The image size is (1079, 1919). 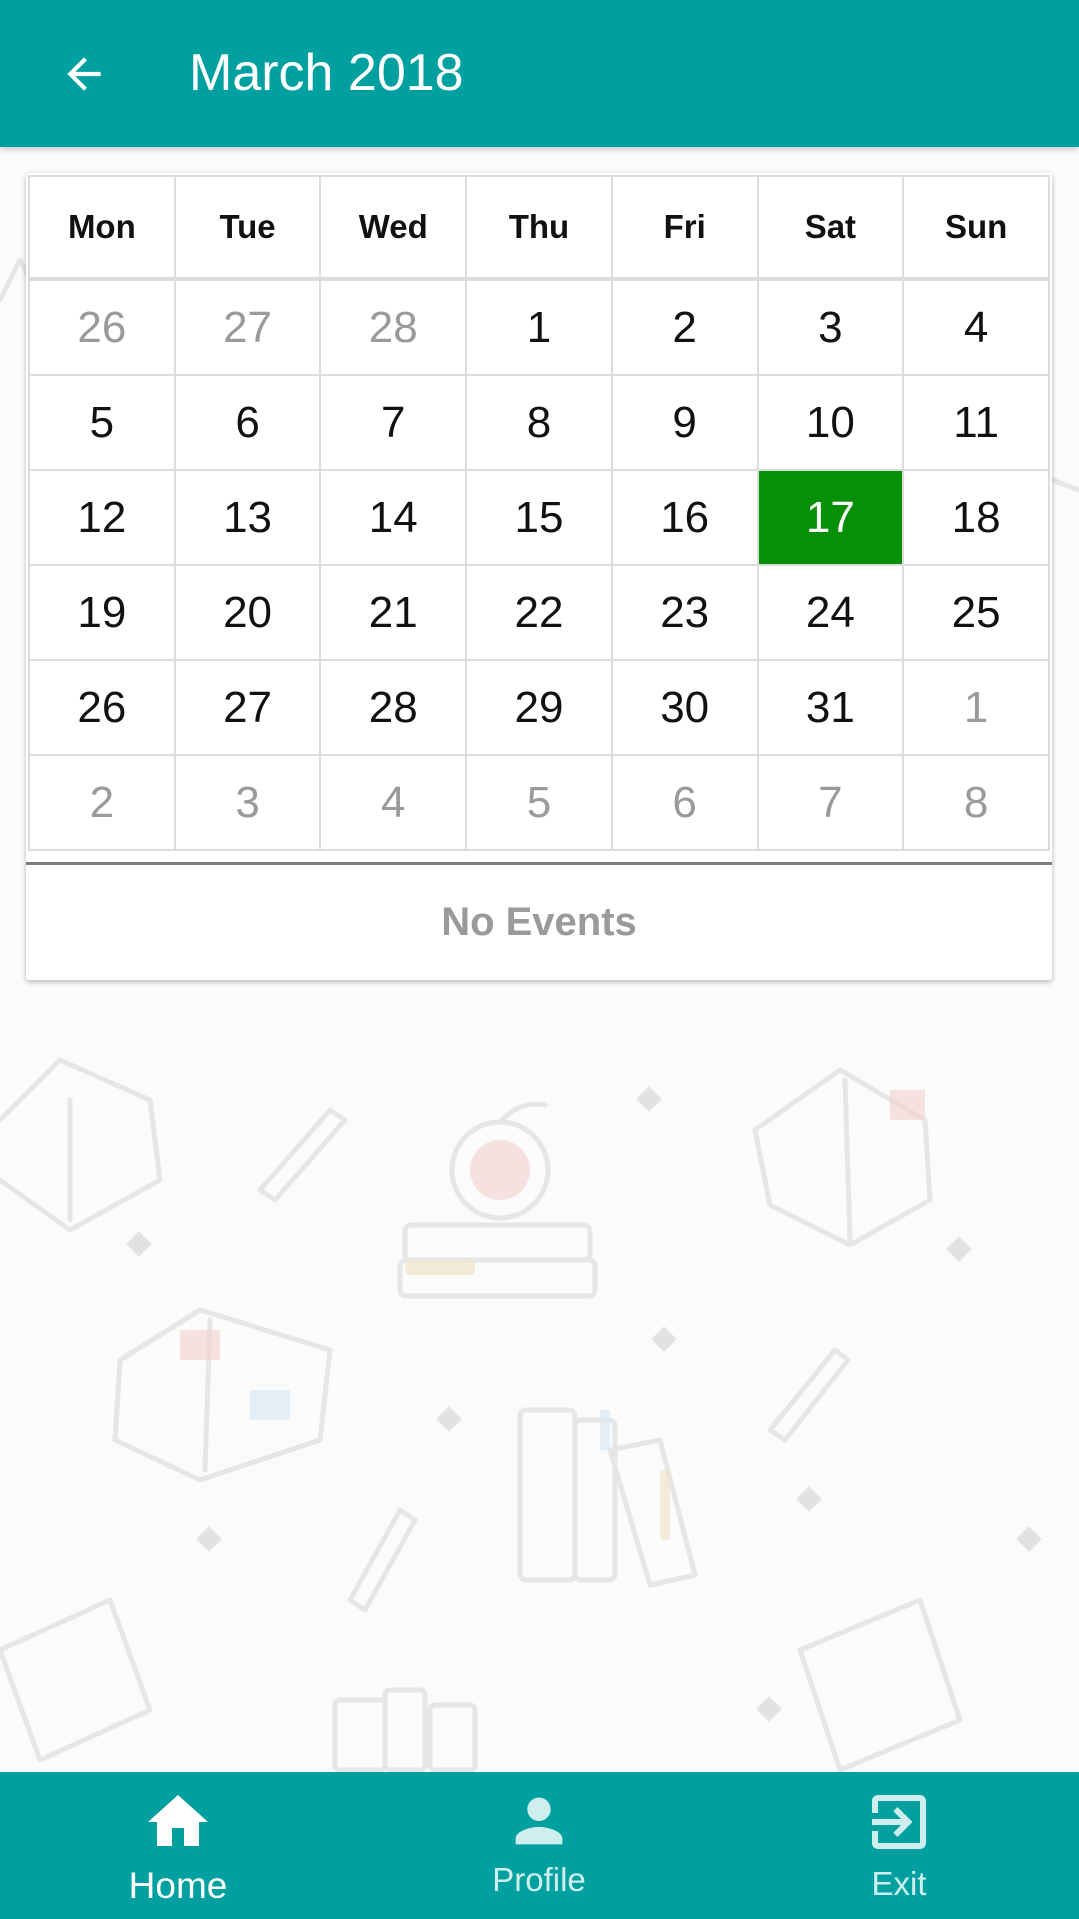 I want to click on bottom-navigation: Home Profile Exit, so click(x=539, y=1845).